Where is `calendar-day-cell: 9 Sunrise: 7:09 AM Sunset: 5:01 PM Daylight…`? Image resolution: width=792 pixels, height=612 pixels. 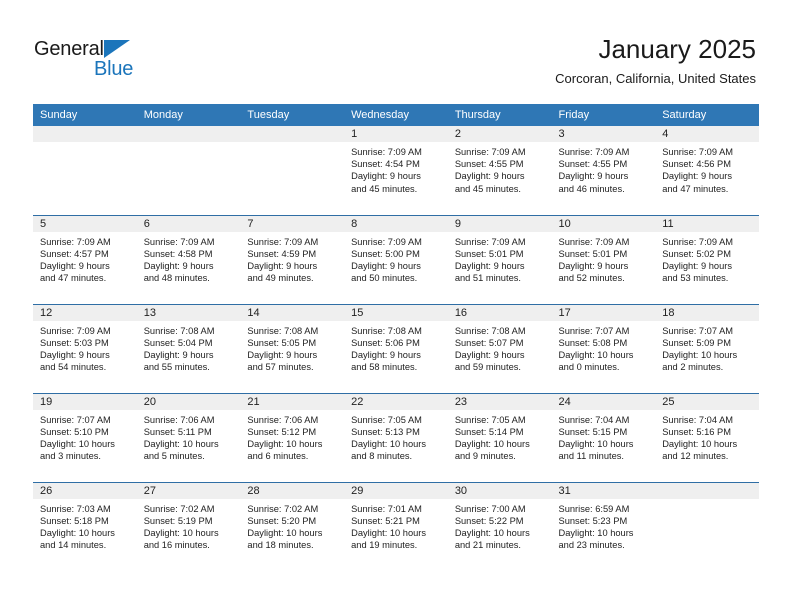
calendar-day-cell: 9 Sunrise: 7:09 AM Sunset: 5:01 PM Daylight… is located at coordinates (499, 259).